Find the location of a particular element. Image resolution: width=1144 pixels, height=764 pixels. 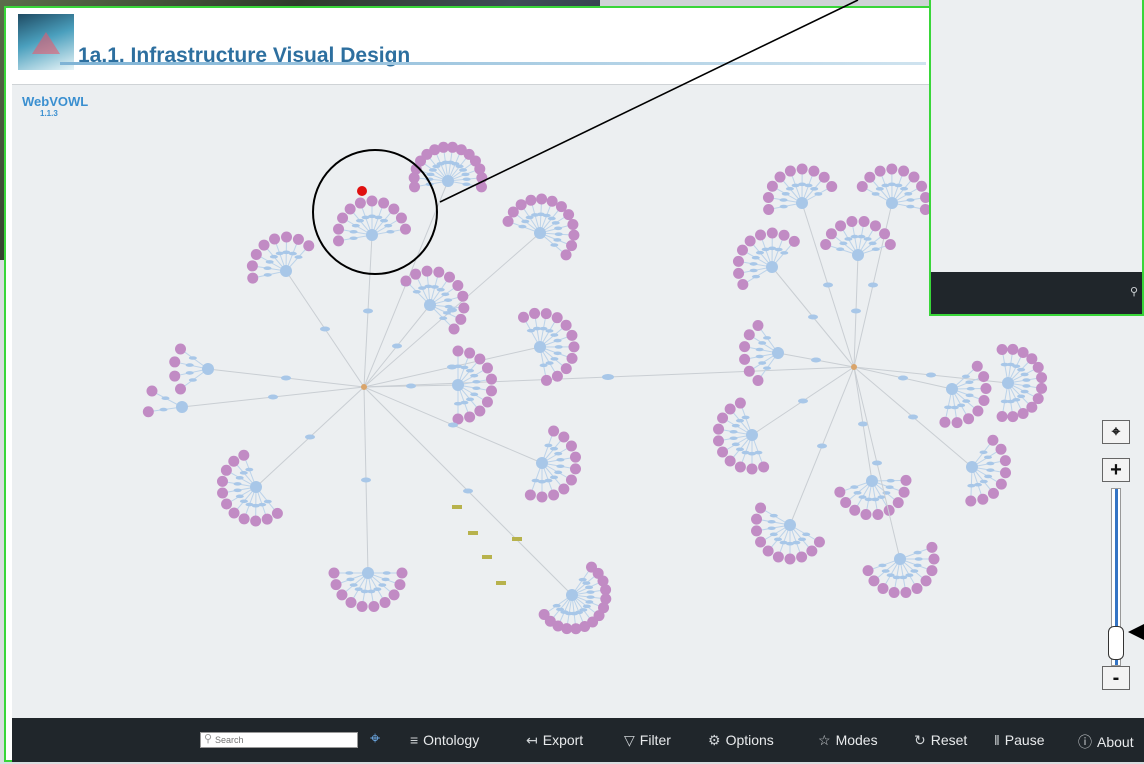

zoom-in-button: + is located at coordinates (1116, 470).